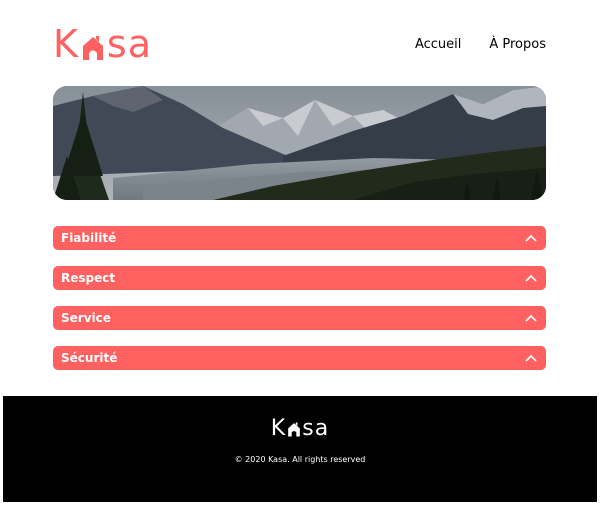 The image size is (600, 506). Describe the element at coordinates (299, 278) in the screenshot. I see `collapse-respect: Respect` at that location.